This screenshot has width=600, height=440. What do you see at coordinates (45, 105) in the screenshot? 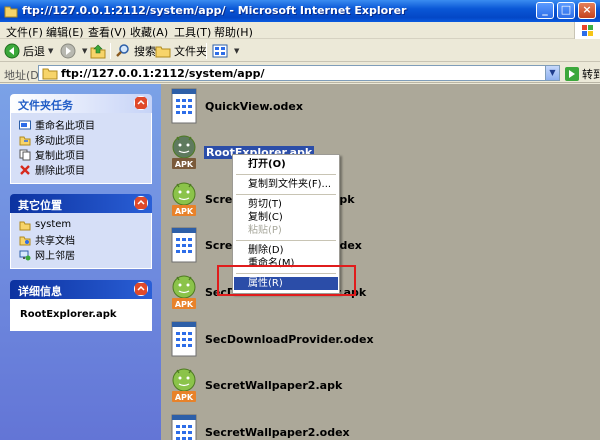
I see `folder-tasks-title: 文件夹任务` at bounding box center [45, 105].